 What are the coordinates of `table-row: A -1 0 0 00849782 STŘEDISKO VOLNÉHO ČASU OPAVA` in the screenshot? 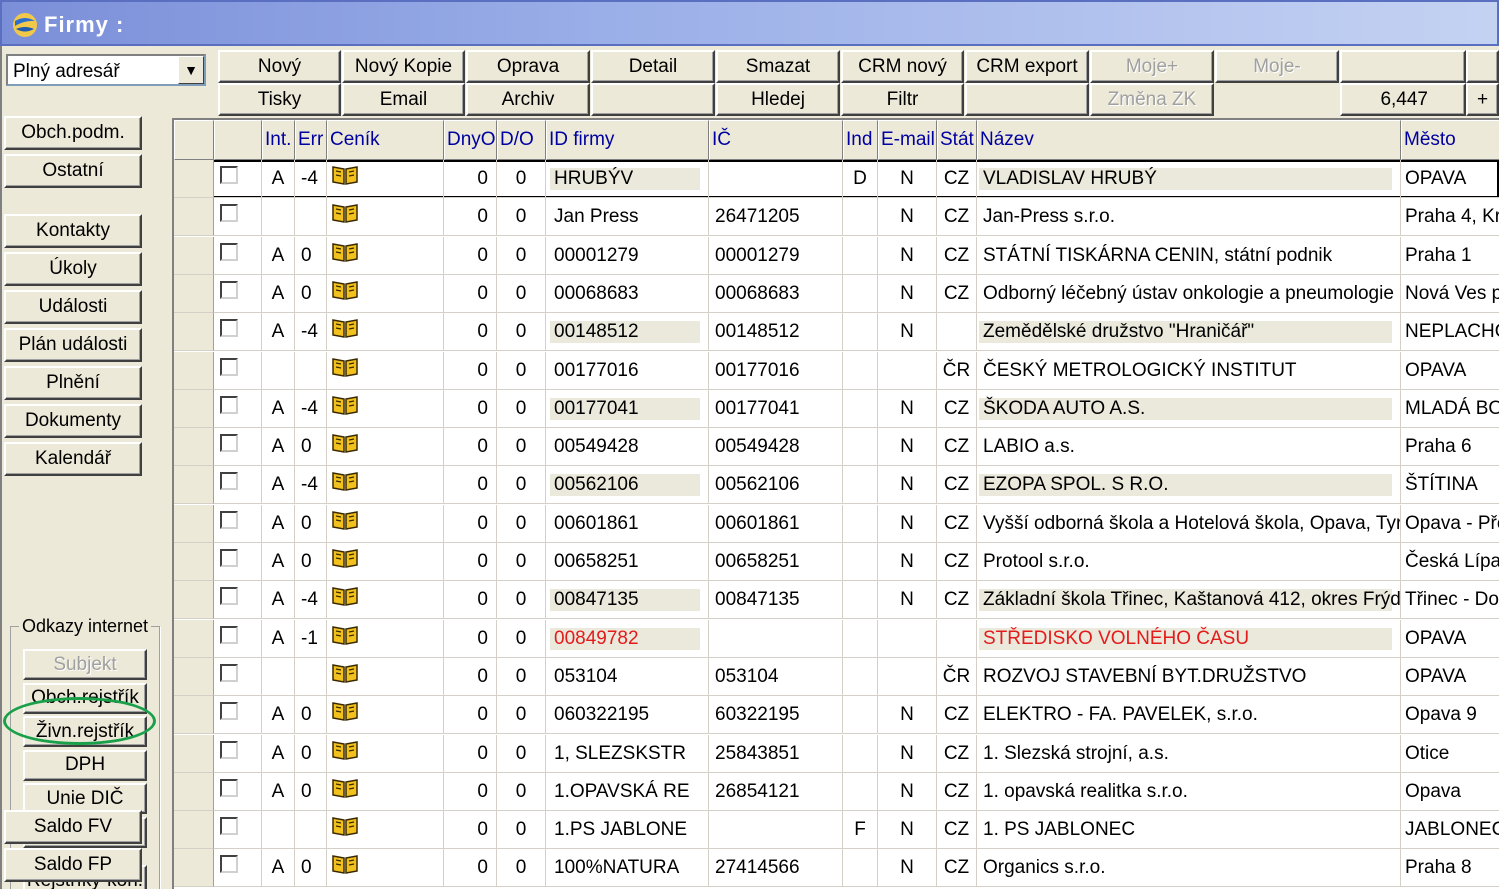 It's located at (836, 638).